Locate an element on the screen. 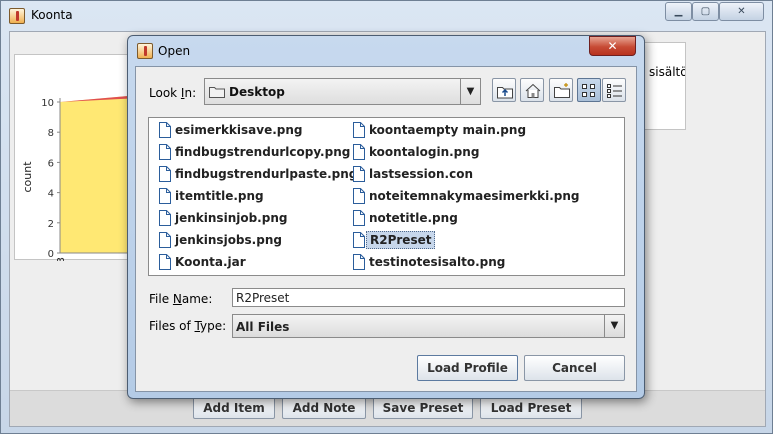 Image resolution: width=773 pixels, height=434 pixels. minimize-button: ▁ is located at coordinates (678, 11).